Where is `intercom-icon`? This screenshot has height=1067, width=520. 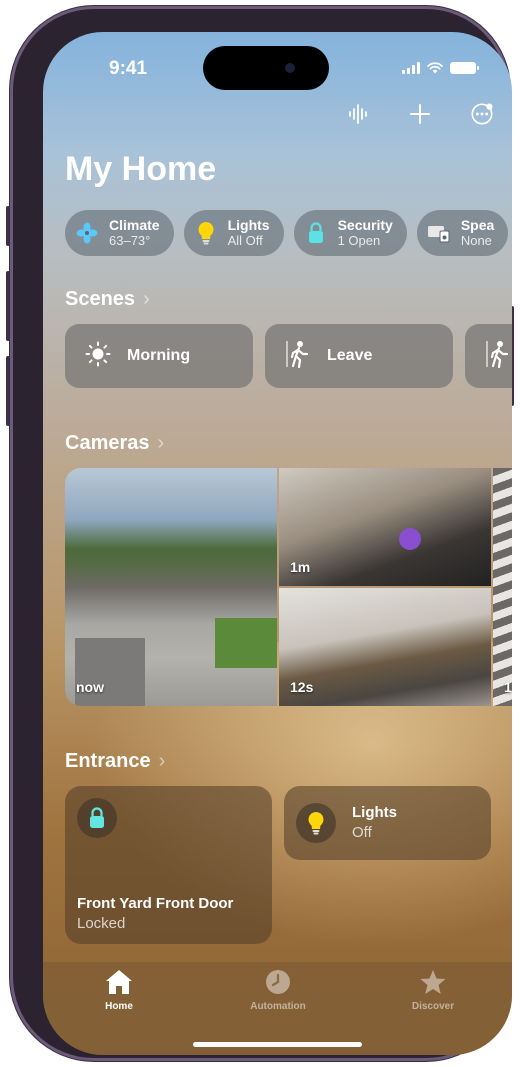 intercom-icon is located at coordinates (358, 114).